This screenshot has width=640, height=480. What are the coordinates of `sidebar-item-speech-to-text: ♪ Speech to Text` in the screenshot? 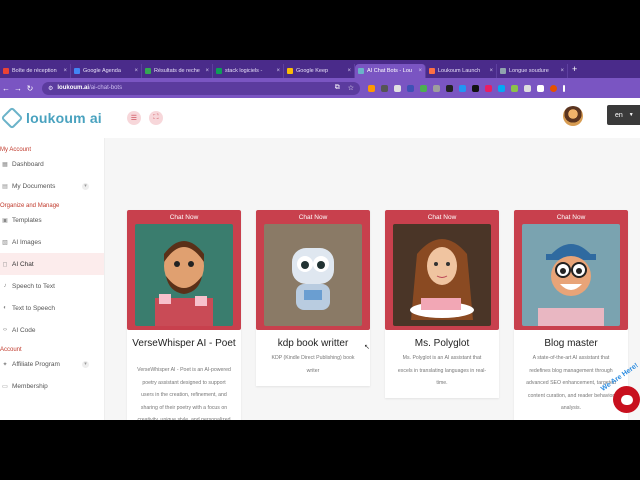 It's located at (52, 286).